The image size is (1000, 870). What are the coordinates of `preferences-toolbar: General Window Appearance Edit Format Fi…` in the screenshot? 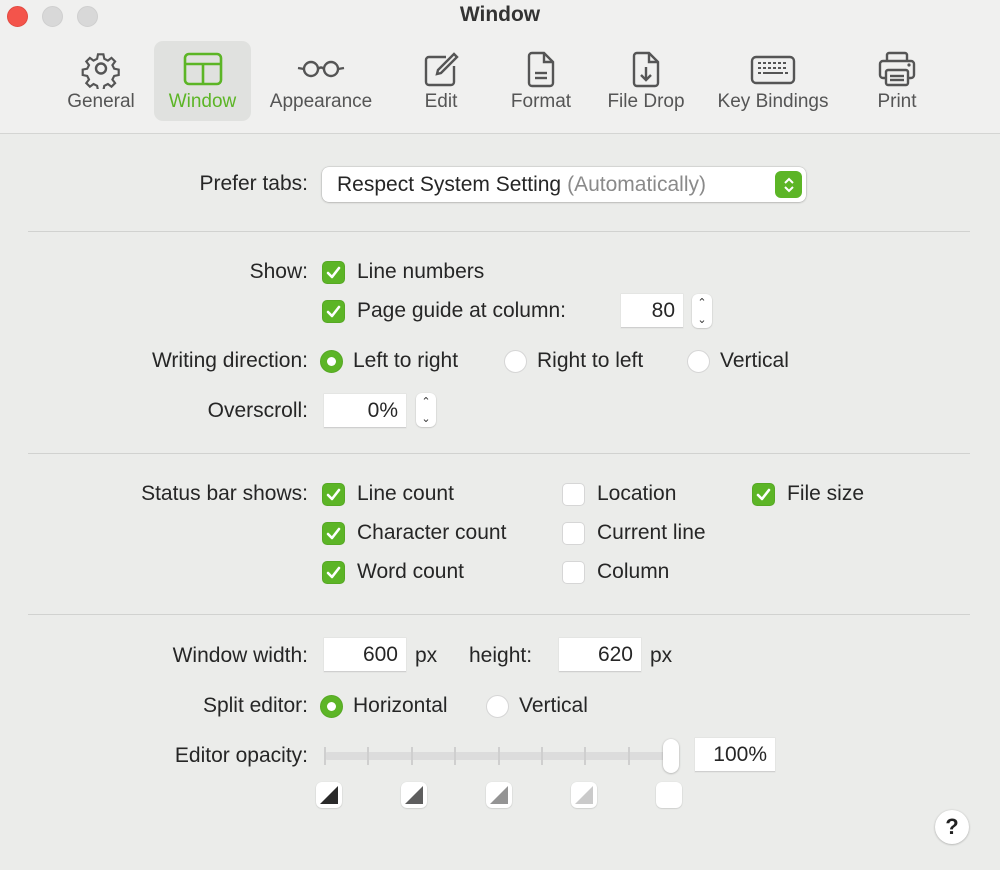 It's located at (500, 81).